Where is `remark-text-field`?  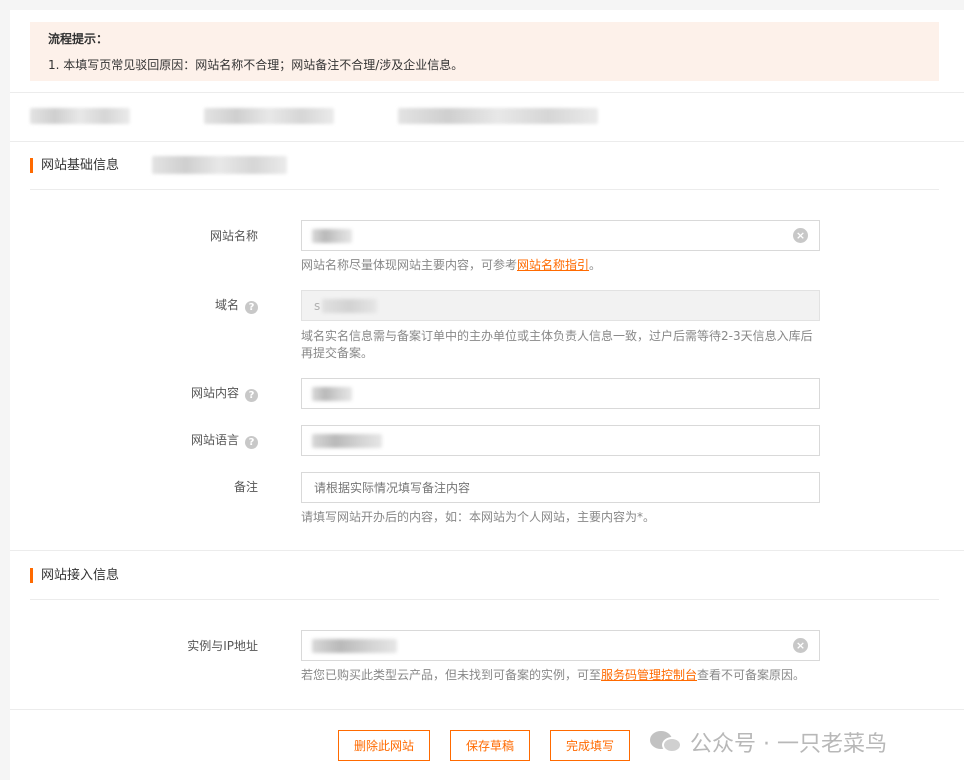 remark-text-field is located at coordinates (560, 487).